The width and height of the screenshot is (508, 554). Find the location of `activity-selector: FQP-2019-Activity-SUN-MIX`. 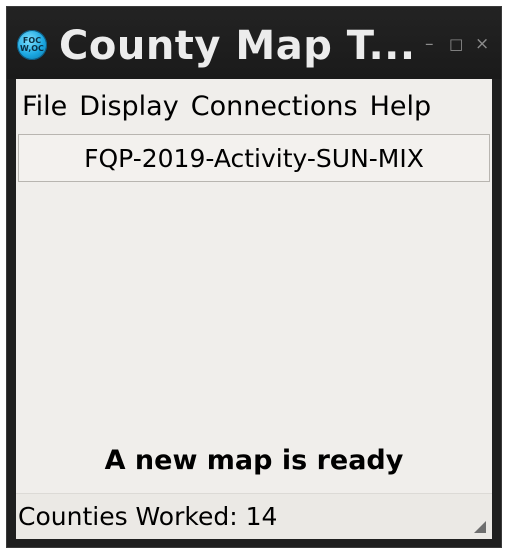

activity-selector: FQP-2019-Activity-SUN-MIX is located at coordinates (254, 158).